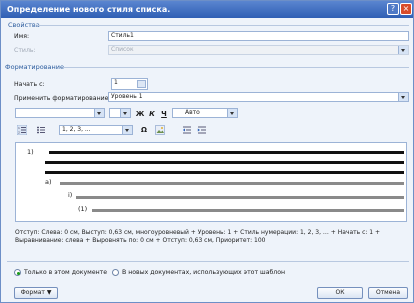  What do you see at coordinates (202, 130) in the screenshot?
I see `increase-indent-icon` at bounding box center [202, 130].